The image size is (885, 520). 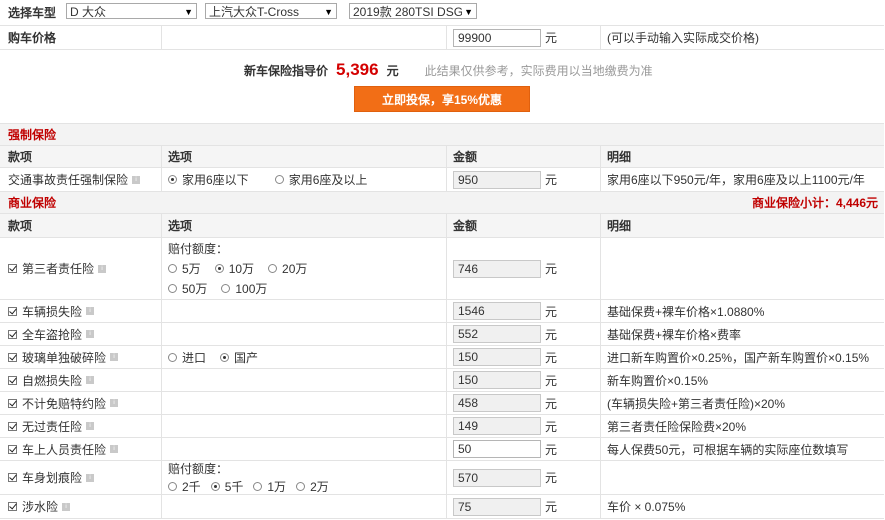 What do you see at coordinates (32, 203) in the screenshot?
I see `commercial-title: 商业保险` at bounding box center [32, 203].